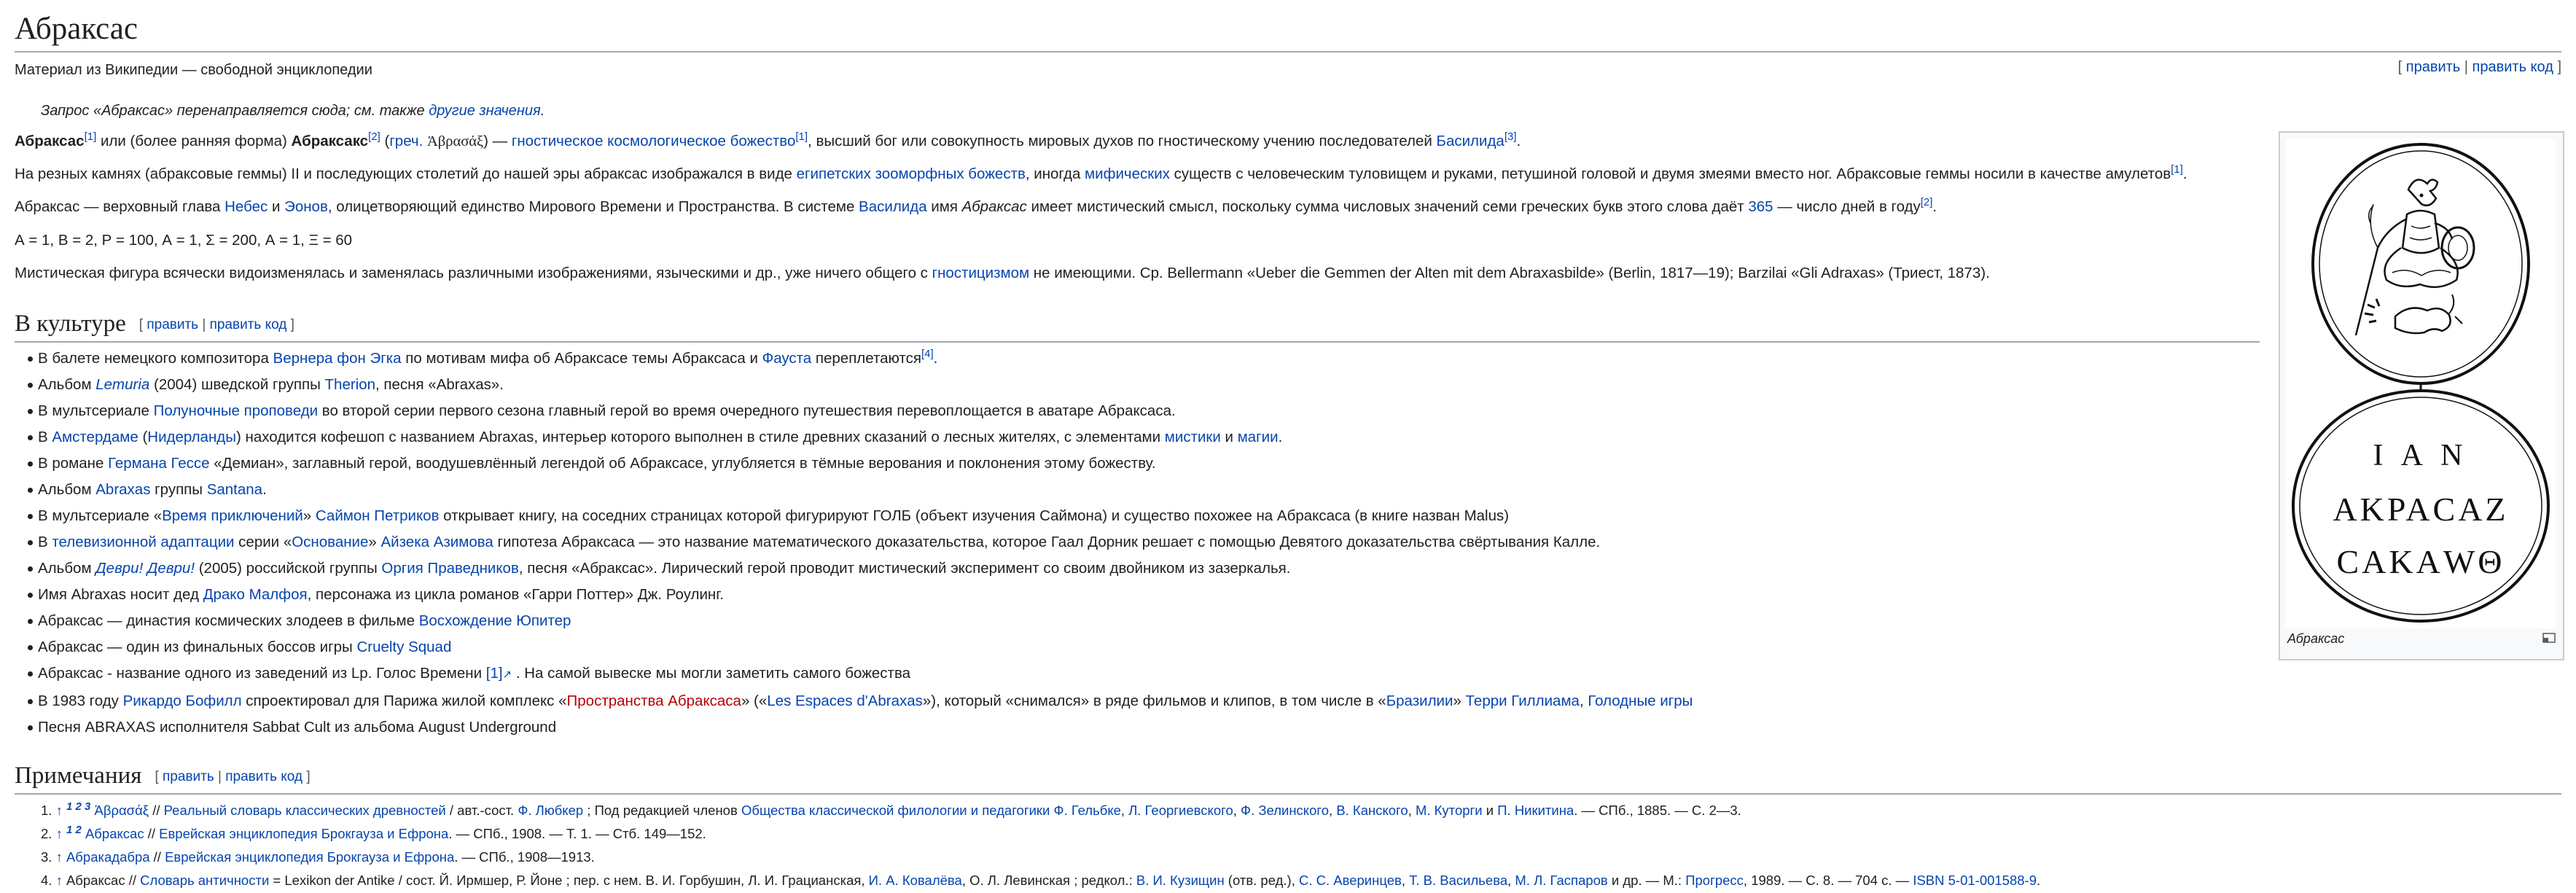 This screenshot has height=893, width=2576. Describe the element at coordinates (232, 515) in the screenshot. I see `article-link: Время приключений` at that location.